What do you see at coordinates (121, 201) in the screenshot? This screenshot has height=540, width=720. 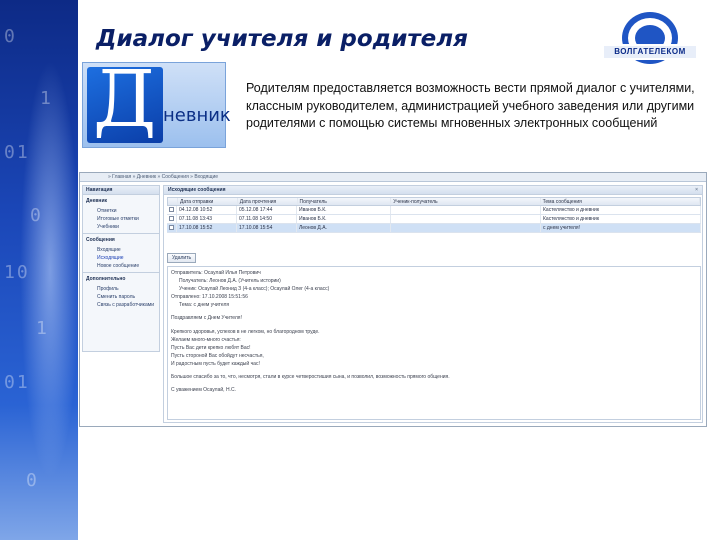 I see `sidebar-section-diary: Дневник` at bounding box center [121, 201].